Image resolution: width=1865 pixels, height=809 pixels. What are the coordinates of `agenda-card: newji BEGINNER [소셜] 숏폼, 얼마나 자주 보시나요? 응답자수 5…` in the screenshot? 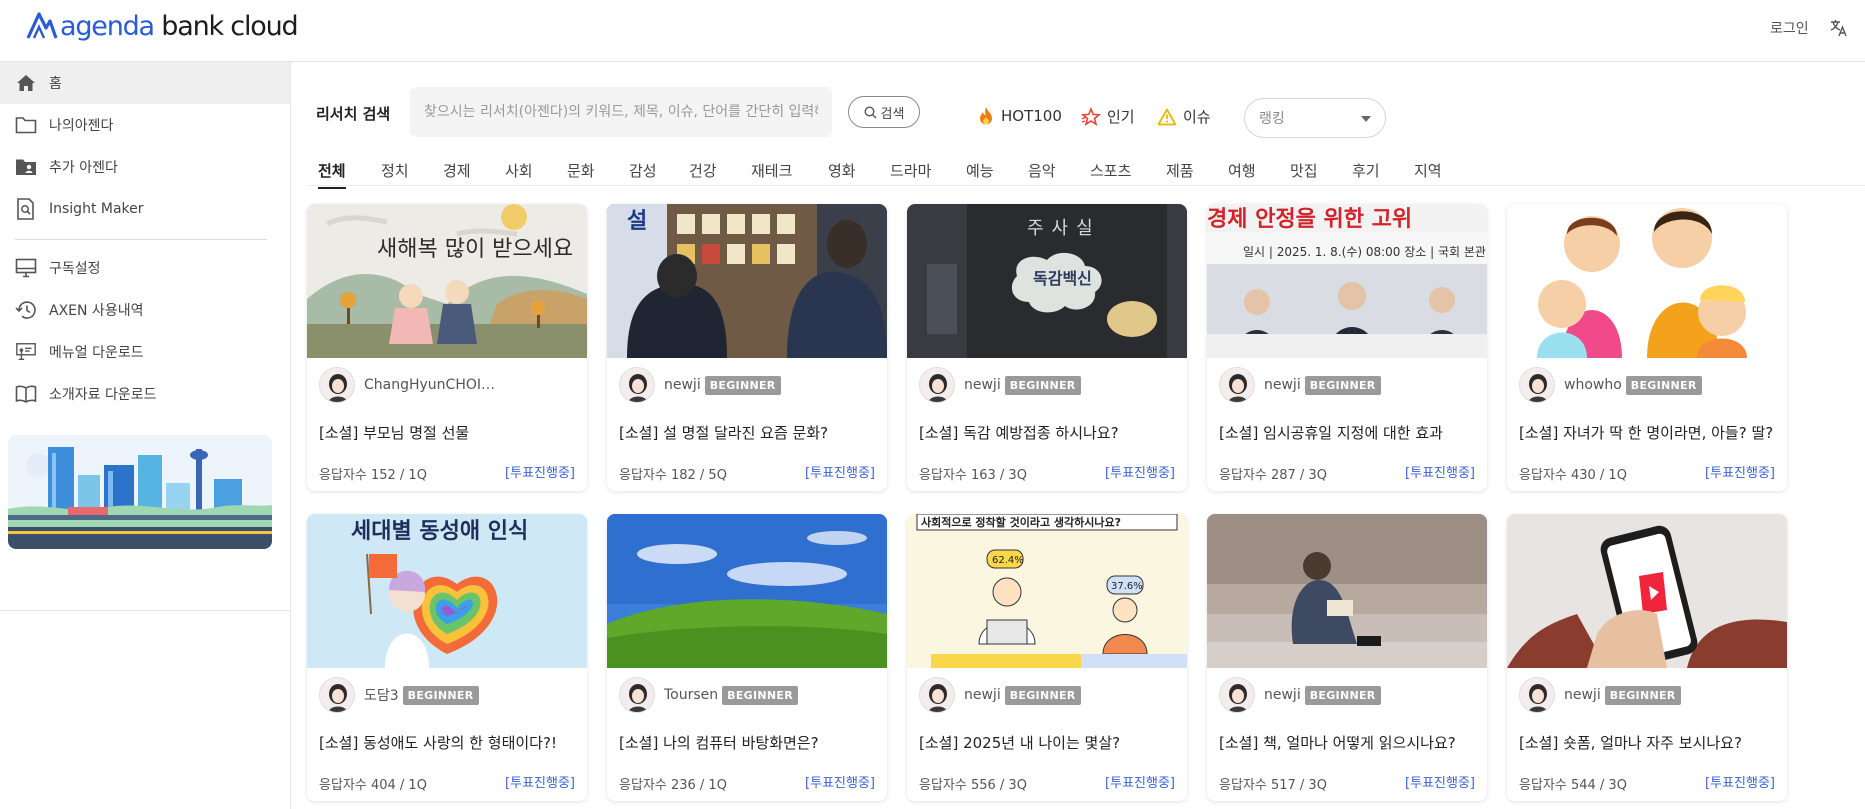 It's located at (1647, 657).